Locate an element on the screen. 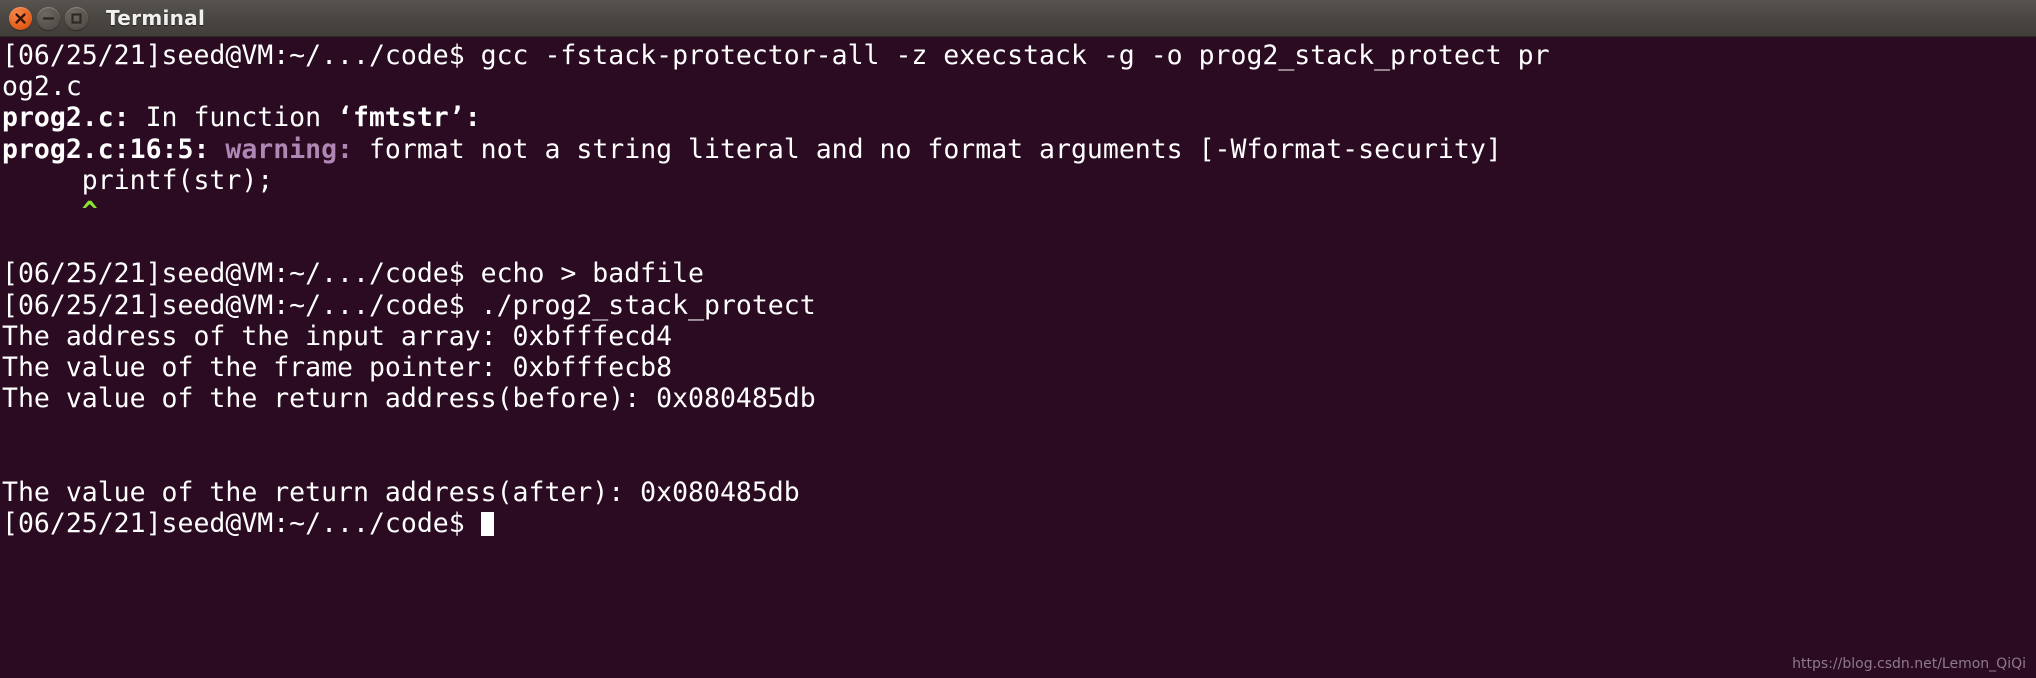 This screenshot has height=678, width=2036. minimize-icon is located at coordinates (48, 18).